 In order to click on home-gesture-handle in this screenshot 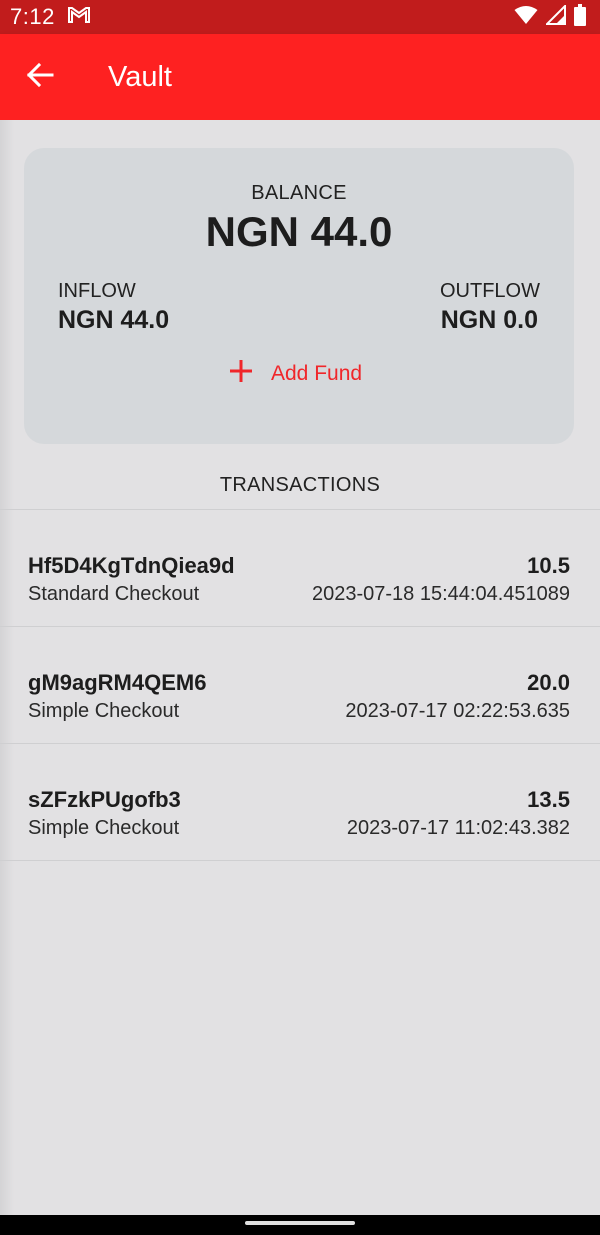, I will do `click(300, 1223)`.